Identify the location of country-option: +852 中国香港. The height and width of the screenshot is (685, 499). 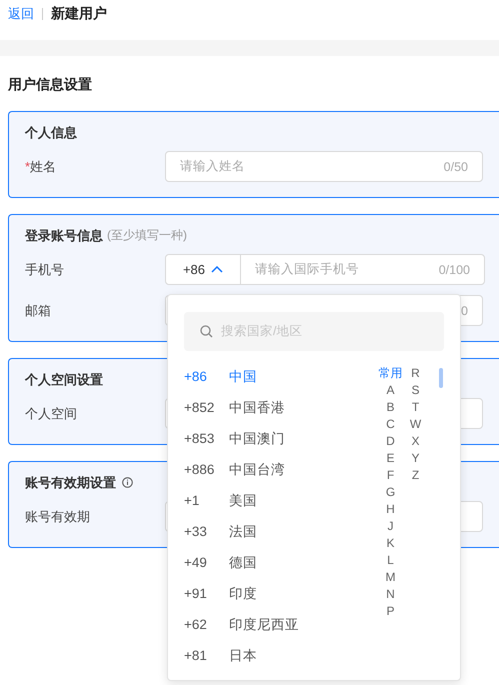
(281, 407).